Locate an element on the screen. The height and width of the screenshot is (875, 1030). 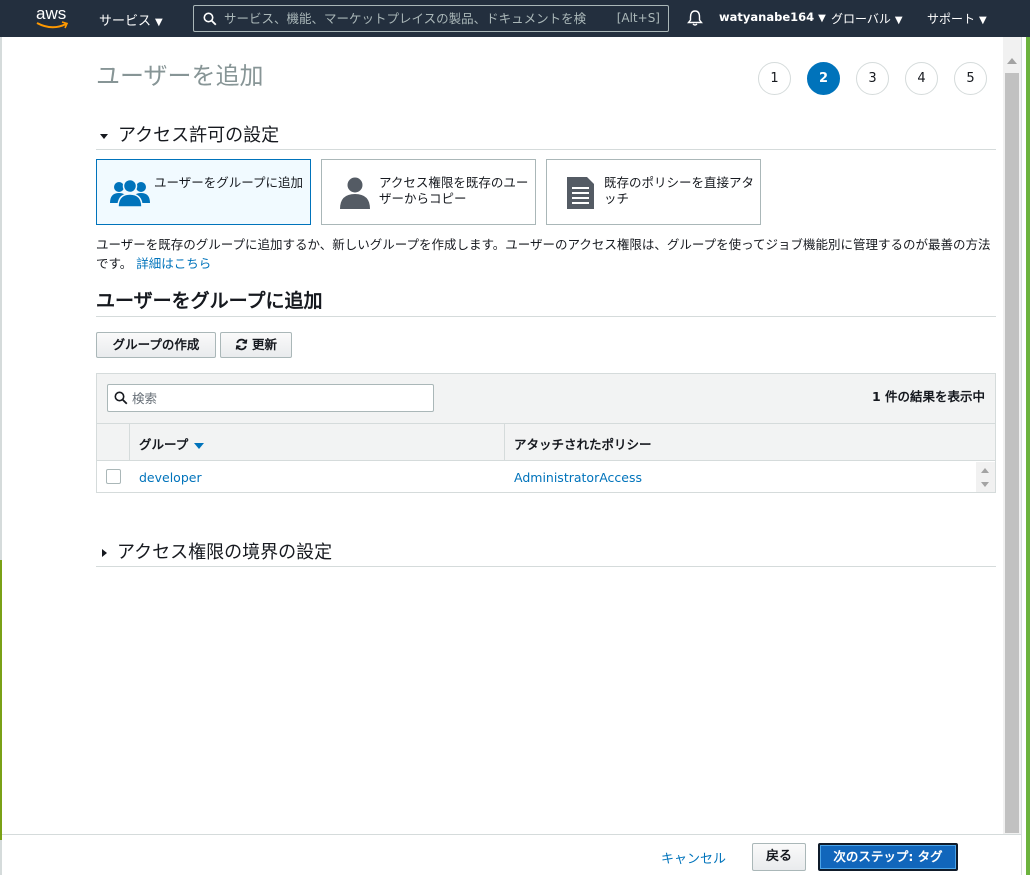
table-header: グループ アタッチされたポリシー is located at coordinates (546, 442).